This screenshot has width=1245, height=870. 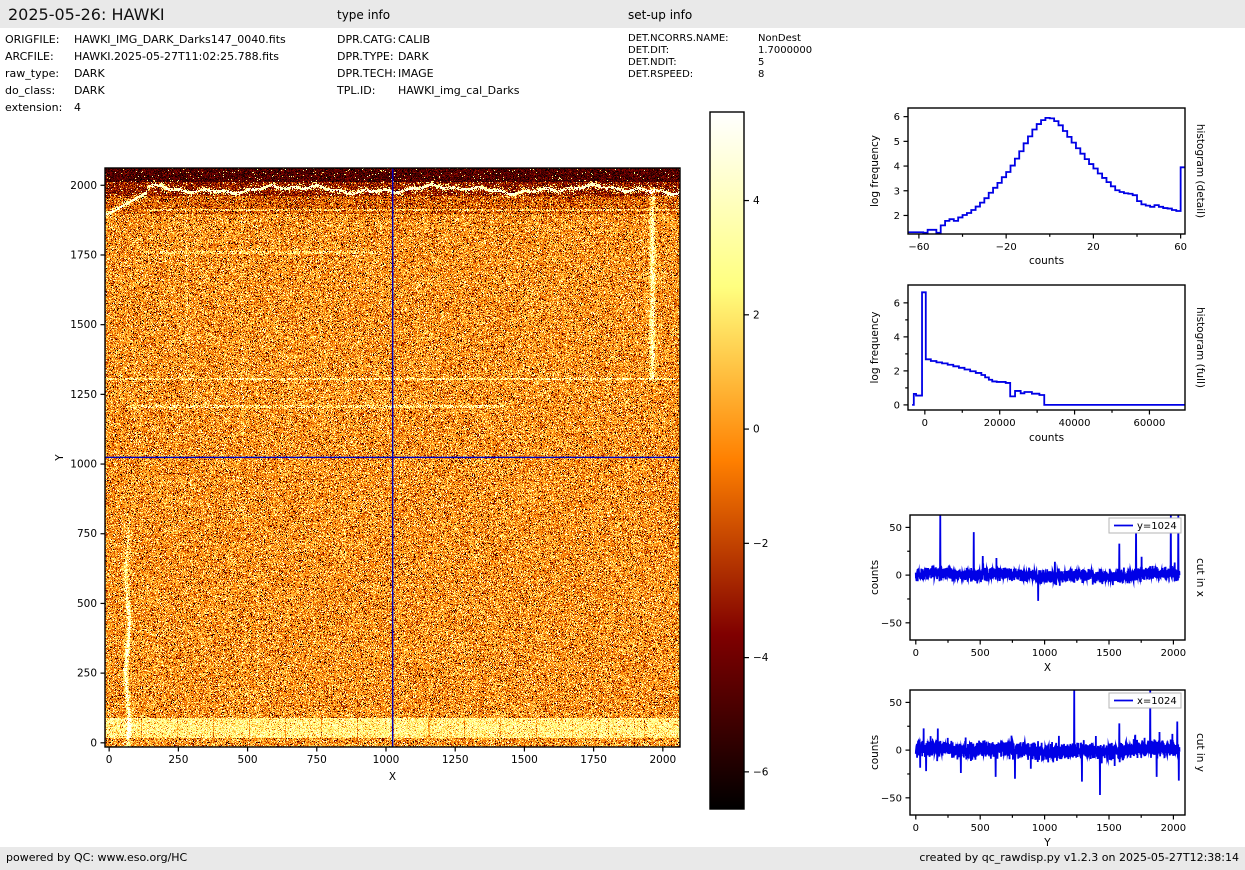 What do you see at coordinates (761, 62) in the screenshot?
I see `meta-value: 5` at bounding box center [761, 62].